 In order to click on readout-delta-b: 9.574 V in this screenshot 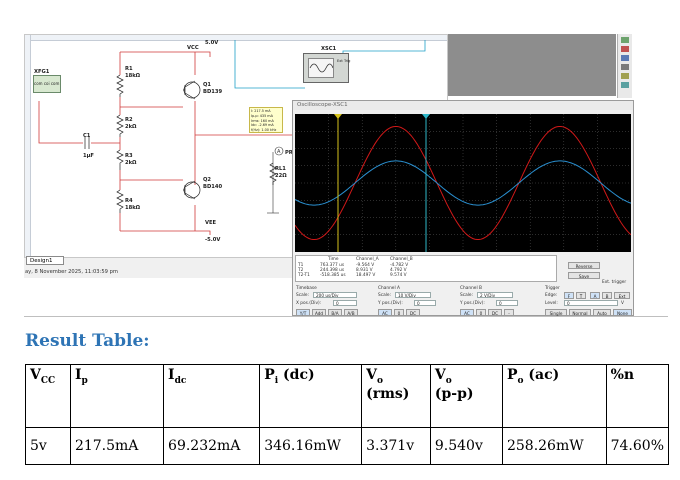, I will do `click(398, 275)`.